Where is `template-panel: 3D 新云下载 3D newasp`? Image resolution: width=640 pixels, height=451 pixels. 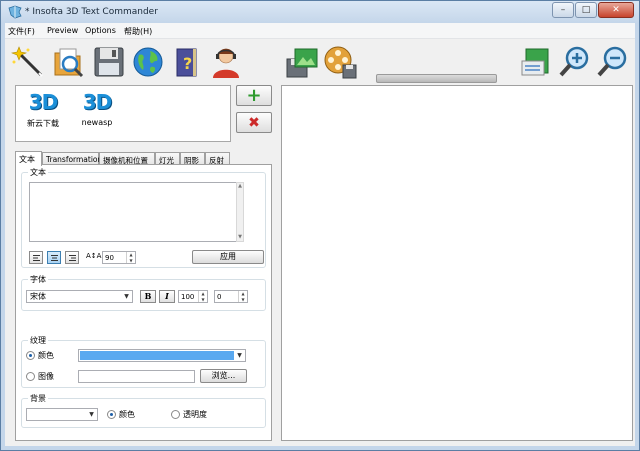 template-panel: 3D 新云下载 3D newasp is located at coordinates (123, 113).